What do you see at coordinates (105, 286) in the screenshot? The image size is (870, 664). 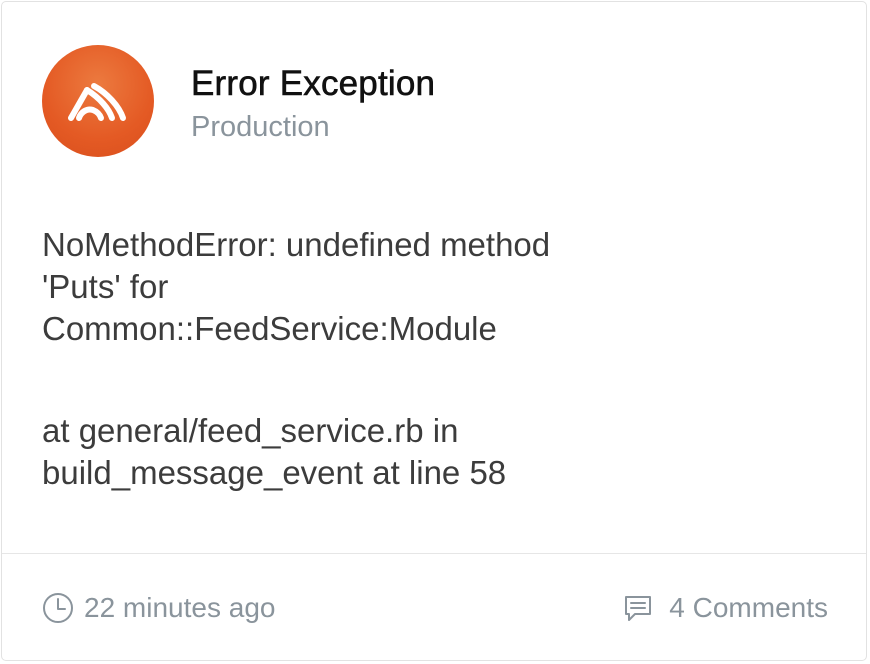 I see `error-message-line: 'Puts' for` at bounding box center [105, 286].